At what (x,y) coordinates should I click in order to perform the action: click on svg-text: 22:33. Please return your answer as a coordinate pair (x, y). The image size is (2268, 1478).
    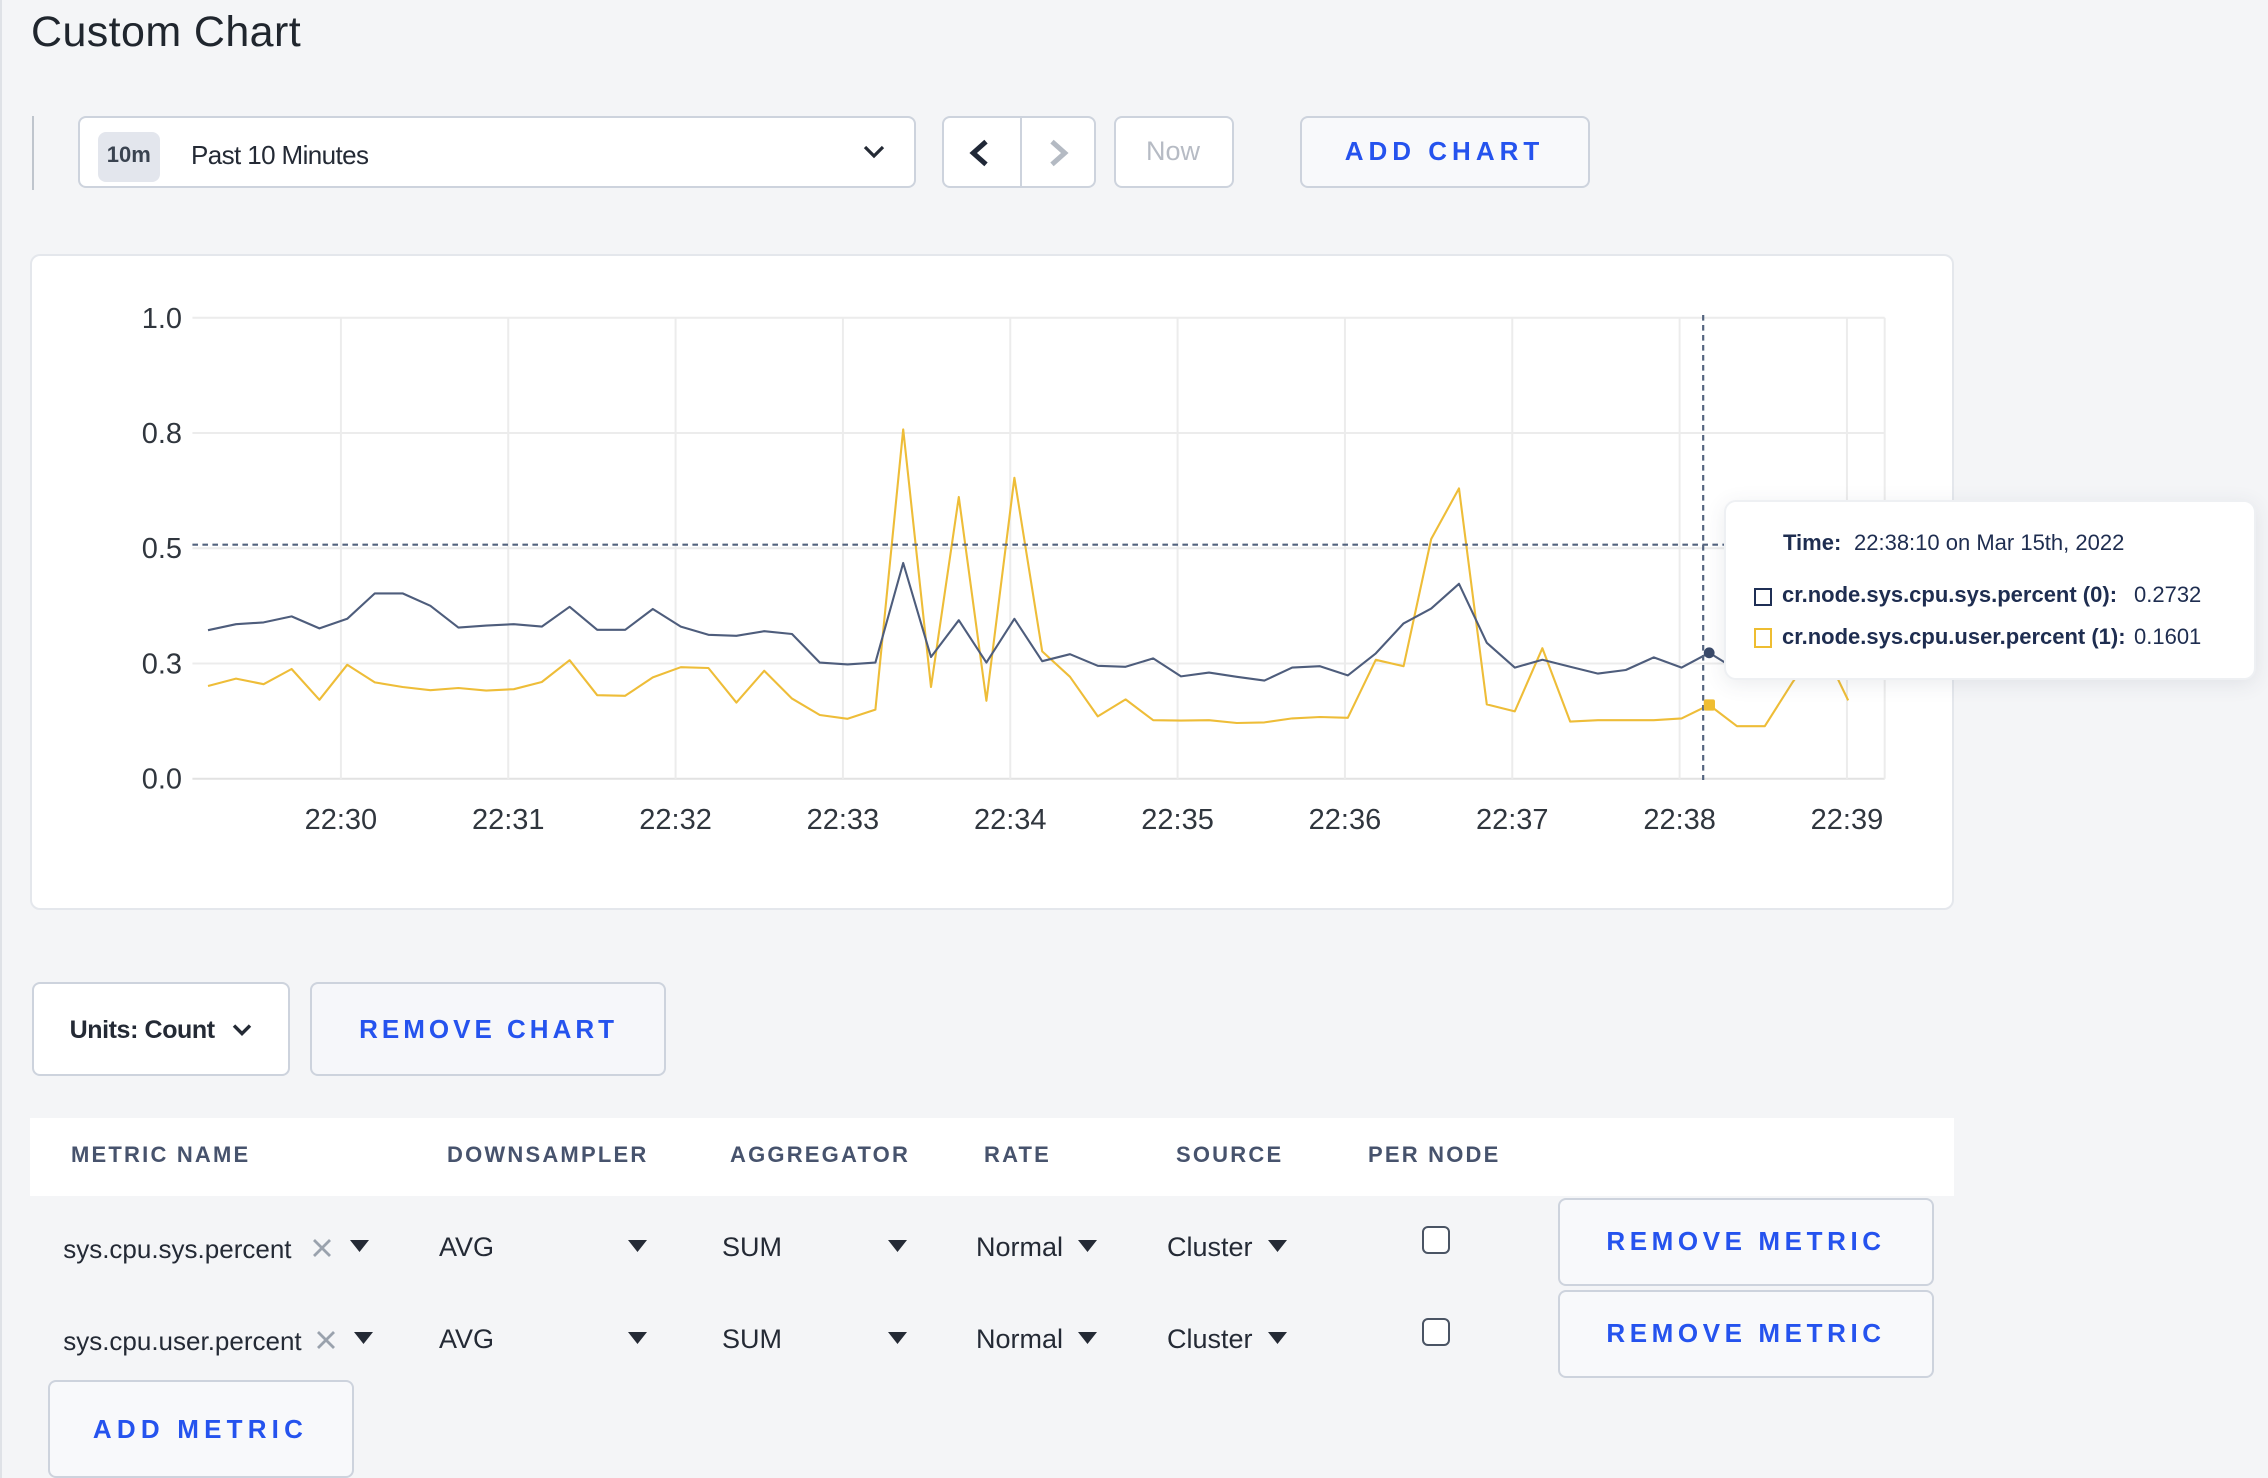
    Looking at the image, I should click on (844, 821).